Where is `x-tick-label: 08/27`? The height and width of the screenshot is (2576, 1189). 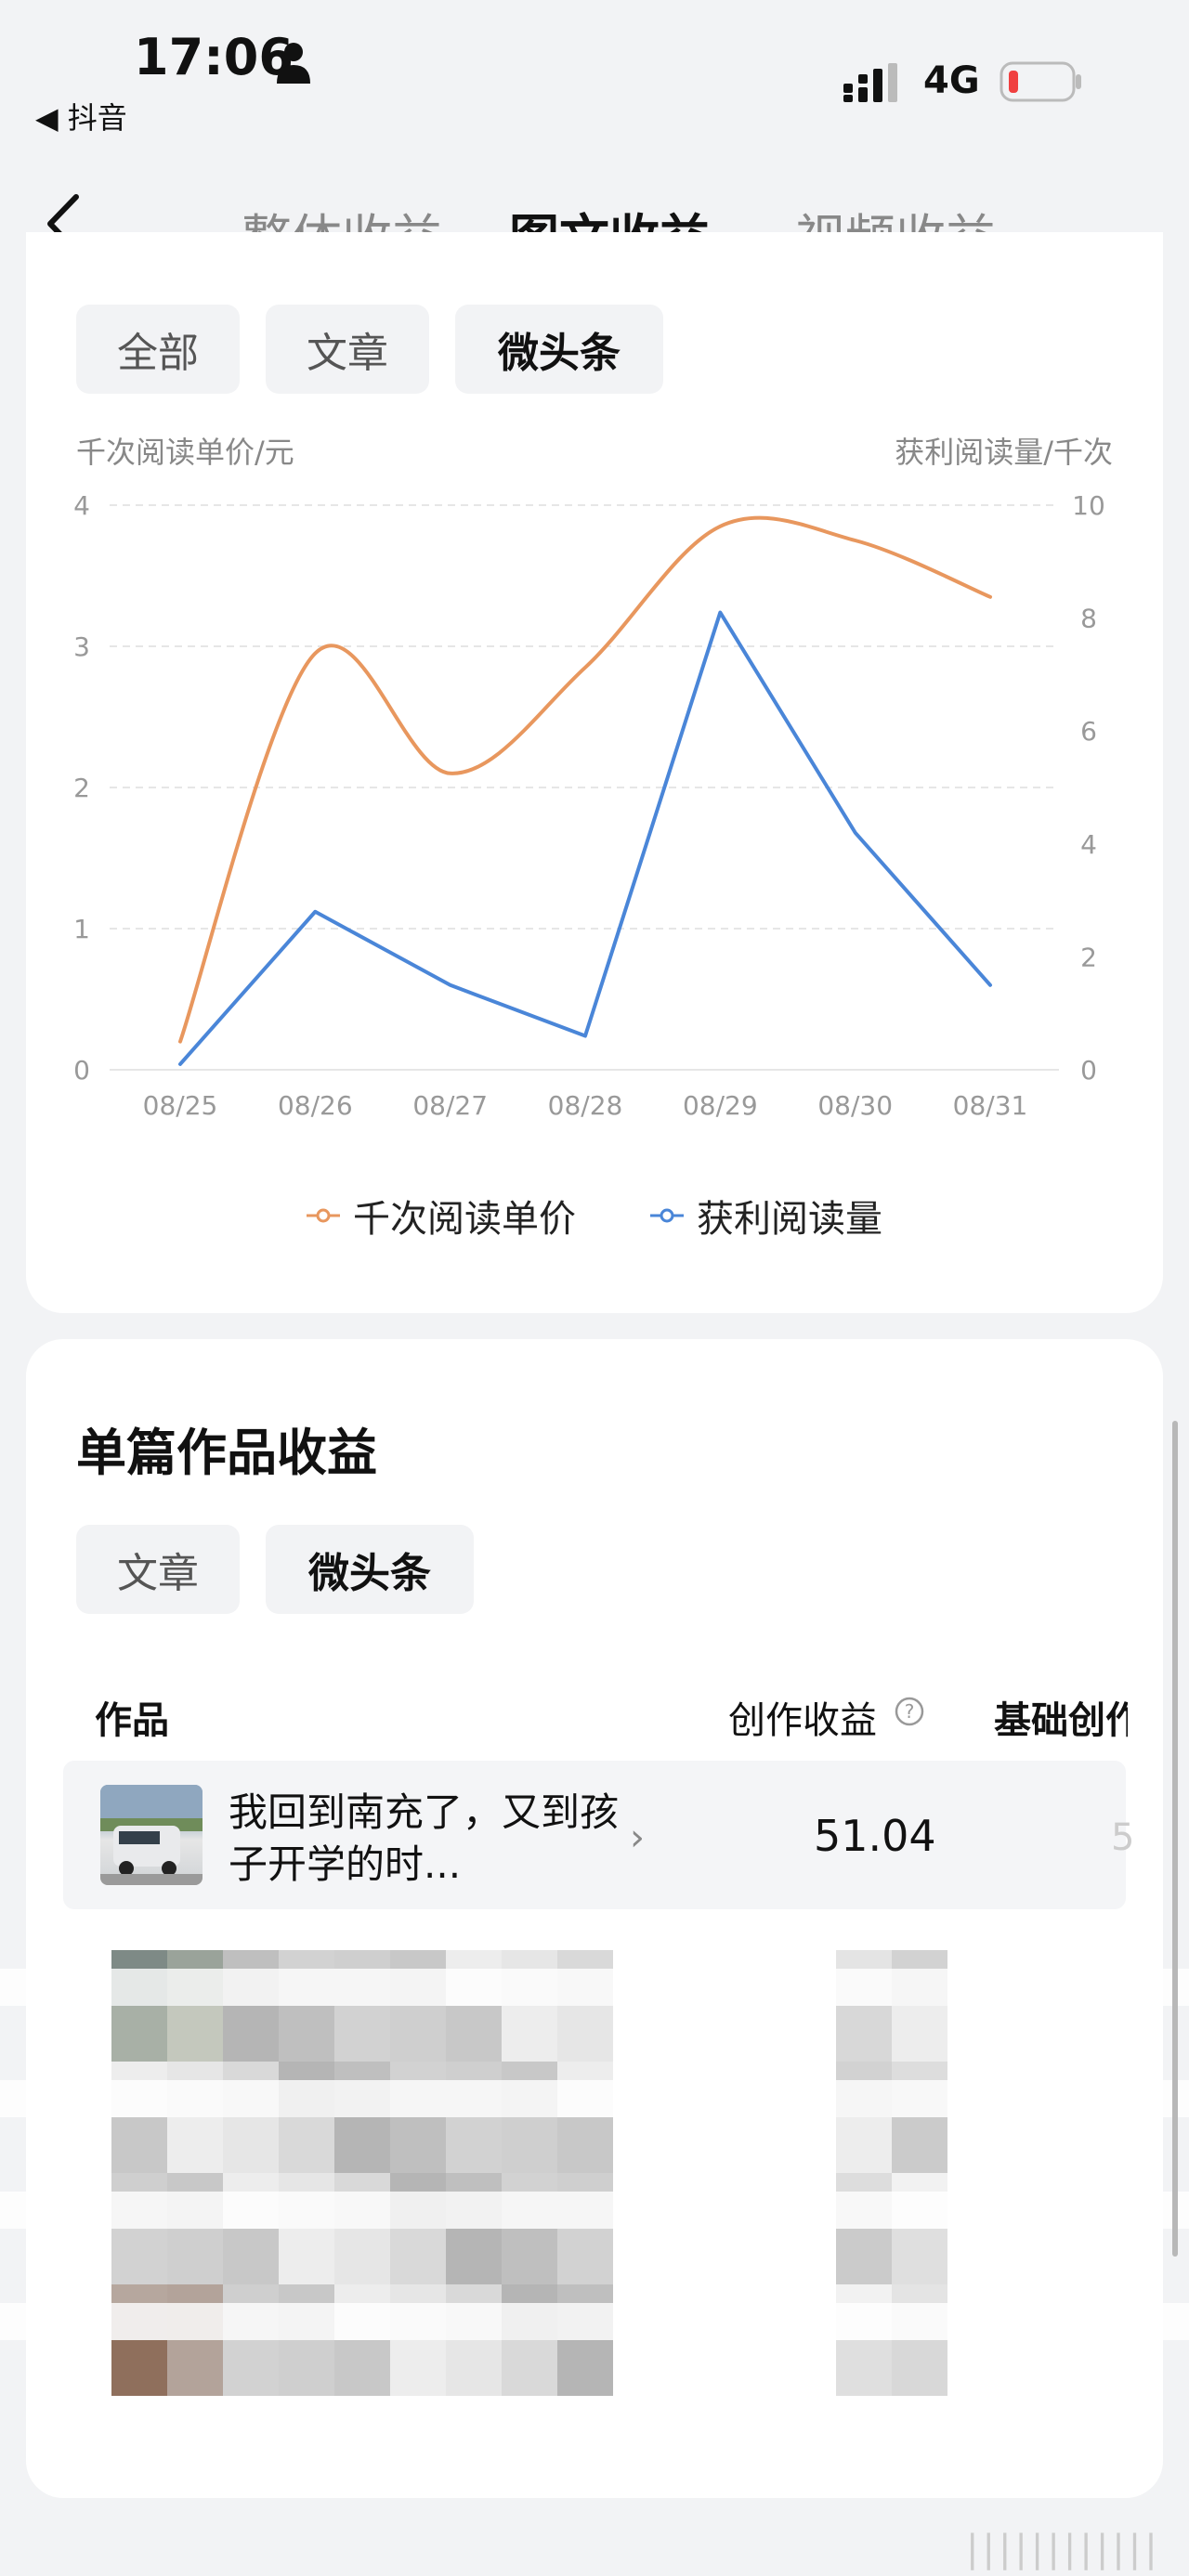 x-tick-label: 08/27 is located at coordinates (450, 1105).